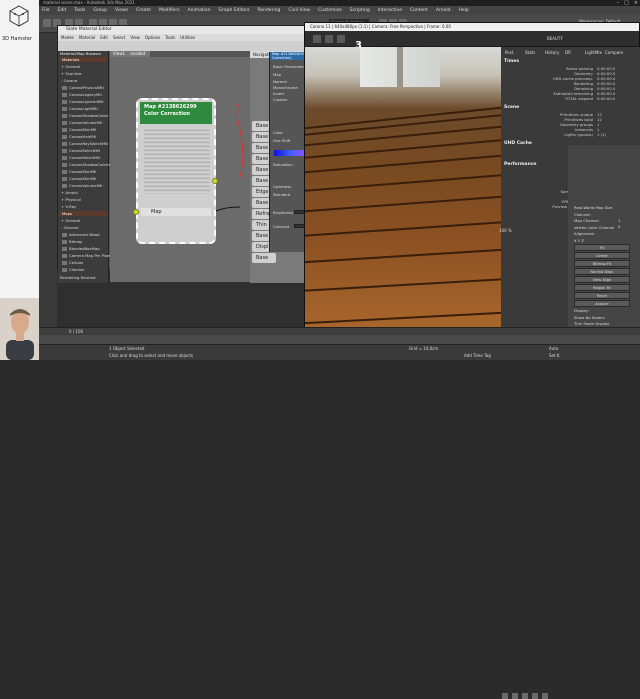 The width and height of the screenshot is (640, 699). Describe the element at coordinates (87, 37) in the screenshot. I see `slate-menu-material: Material` at that location.